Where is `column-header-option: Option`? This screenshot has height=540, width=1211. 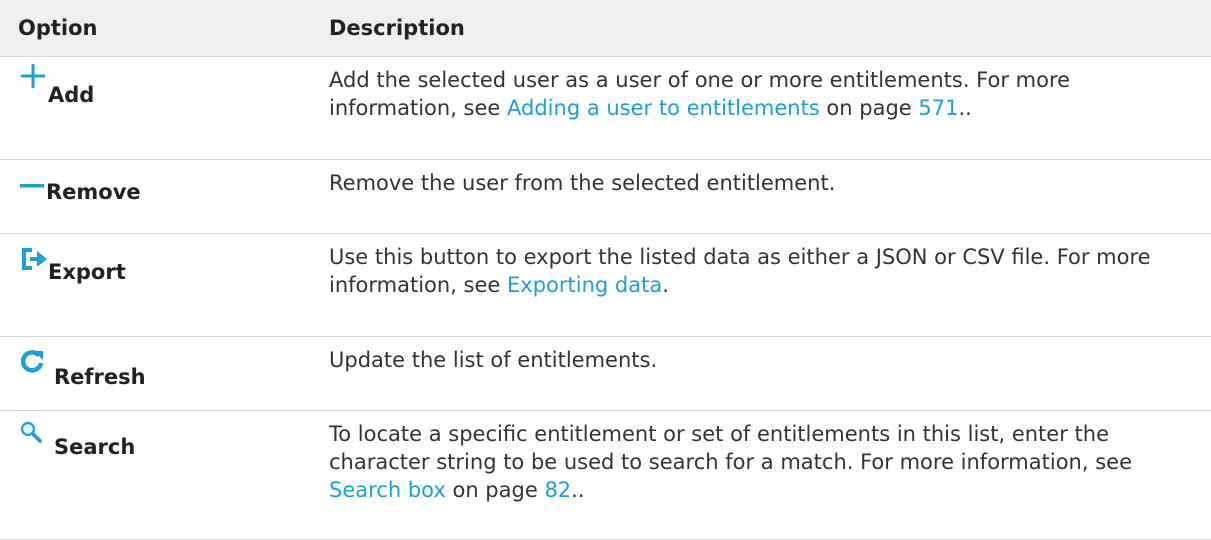 column-header-option: Option is located at coordinates (152, 28).